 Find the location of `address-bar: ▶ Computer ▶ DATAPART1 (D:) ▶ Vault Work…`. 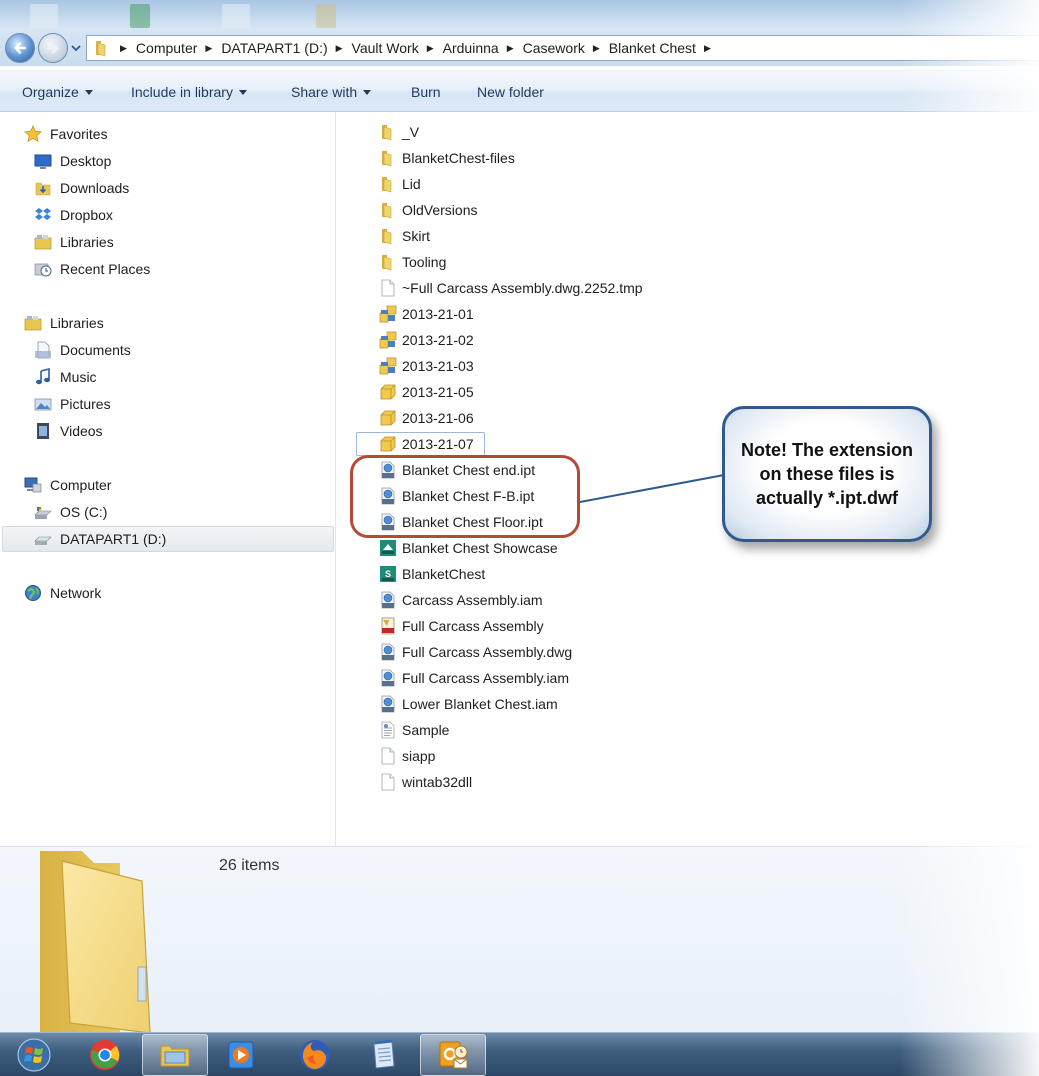

address-bar: ▶ Computer ▶ DATAPART1 (D:) ▶ Vault Work… is located at coordinates (562, 48).